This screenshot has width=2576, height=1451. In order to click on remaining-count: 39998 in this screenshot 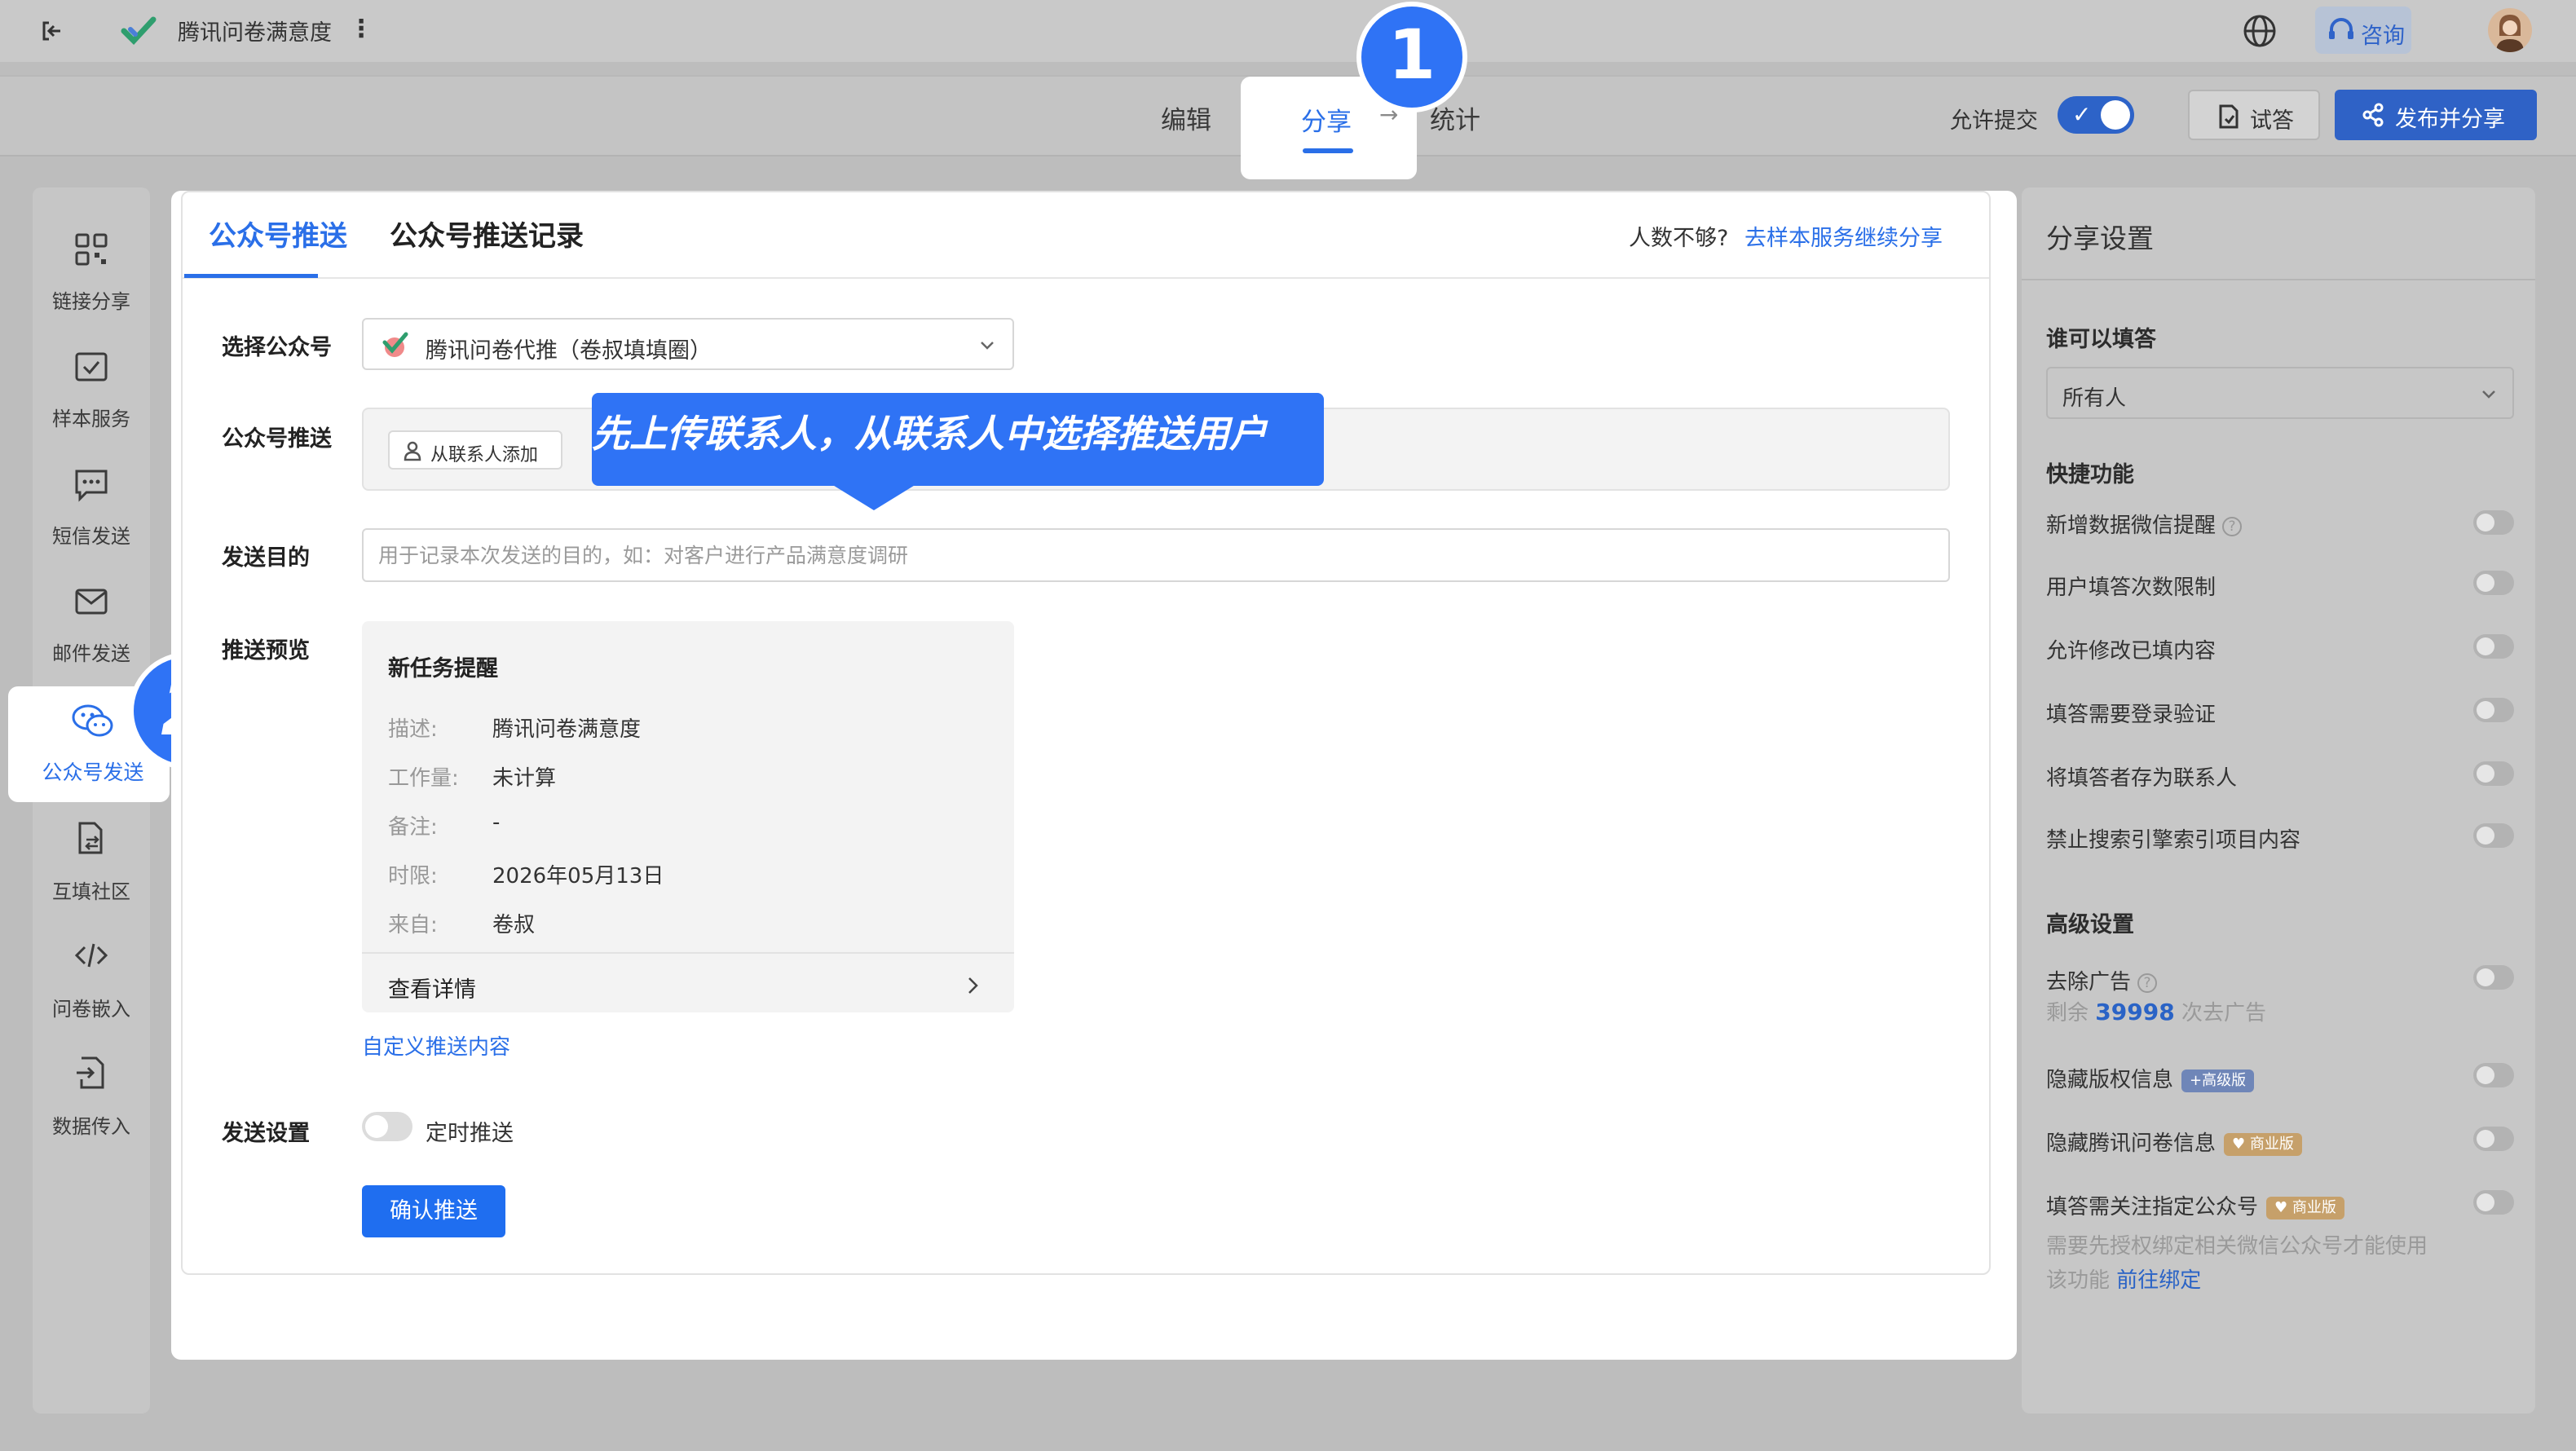, I will do `click(2135, 1012)`.